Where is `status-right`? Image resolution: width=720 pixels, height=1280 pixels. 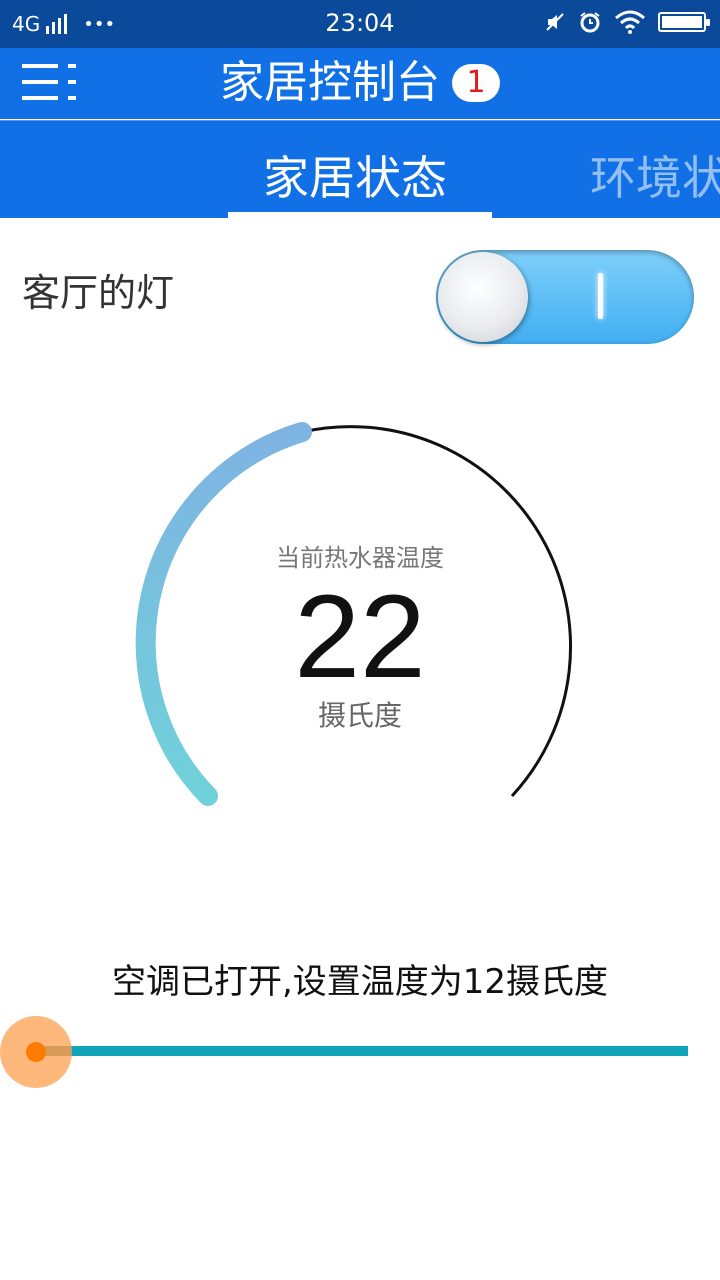
status-right is located at coordinates (627, 22).